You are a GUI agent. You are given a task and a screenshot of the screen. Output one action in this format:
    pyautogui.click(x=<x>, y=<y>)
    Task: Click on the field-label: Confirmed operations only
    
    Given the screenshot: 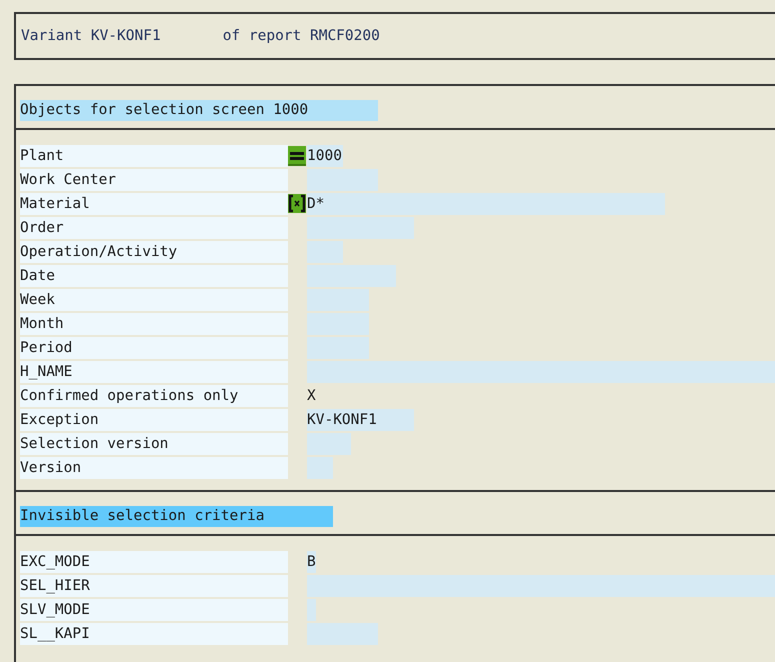 What is the action you would take?
    pyautogui.click(x=154, y=396)
    